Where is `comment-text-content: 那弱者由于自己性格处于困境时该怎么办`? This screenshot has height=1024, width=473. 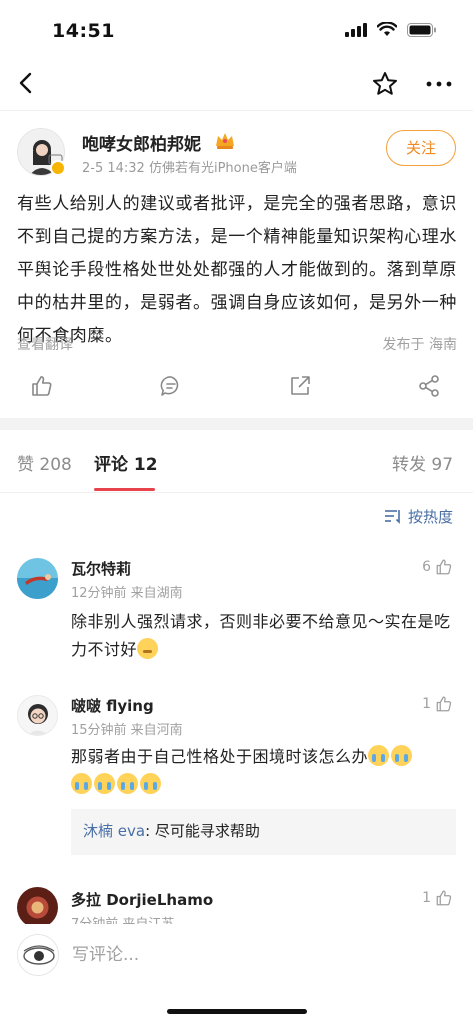 comment-text-content: 那弱者由于自己性格处于困境时该怎么办 is located at coordinates (220, 756).